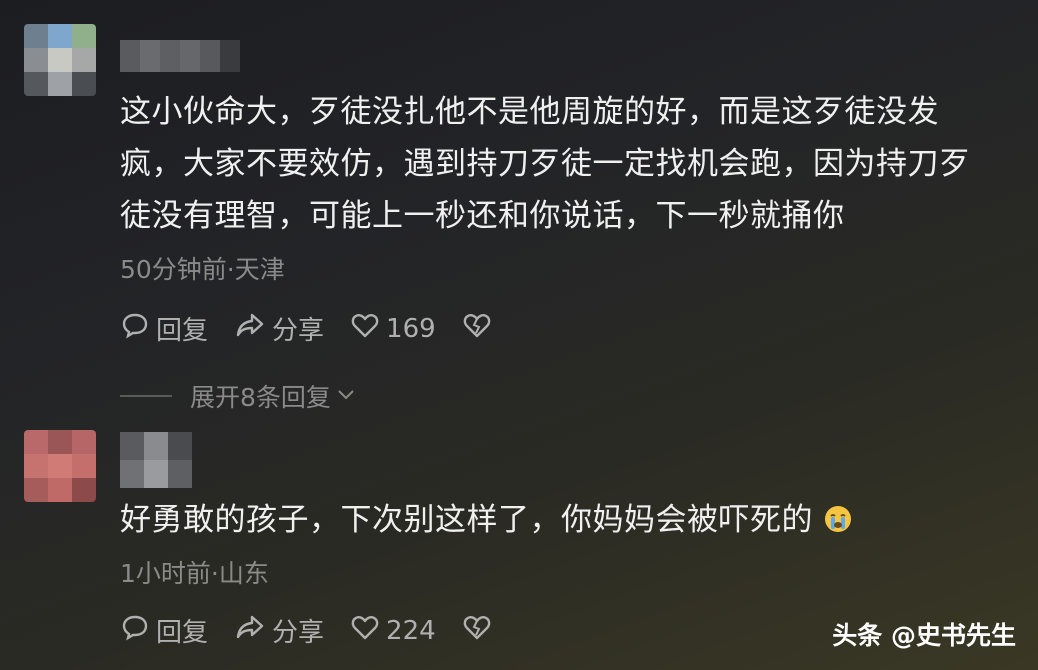 This screenshot has height=670, width=1038. Describe the element at coordinates (260, 397) in the screenshot. I see `expand-replies-label: 展开8条回复` at that location.